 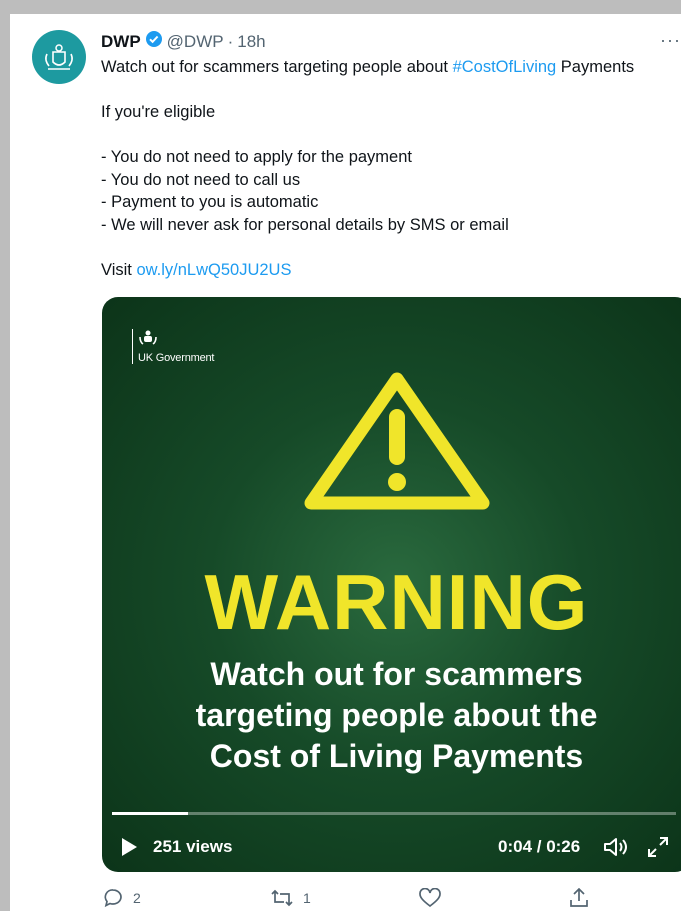 What do you see at coordinates (176, 358) in the screenshot?
I see `uk-government-label: UK Government` at bounding box center [176, 358].